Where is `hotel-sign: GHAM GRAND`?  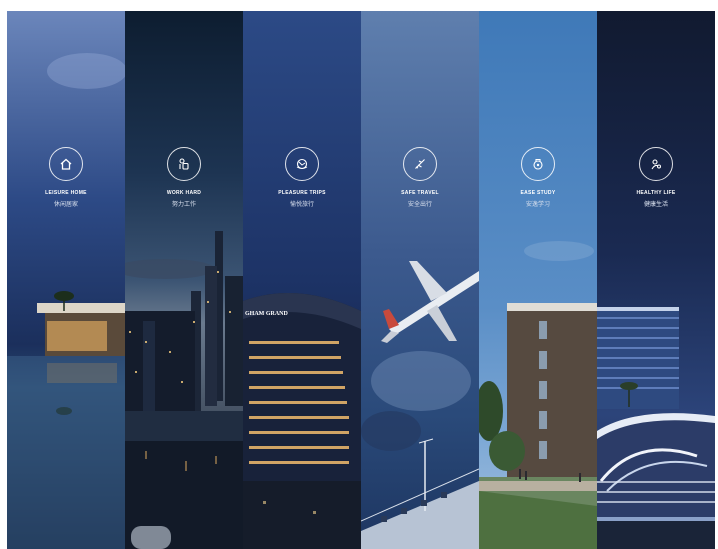
hotel-sign: GHAM GRAND is located at coordinates (266, 314).